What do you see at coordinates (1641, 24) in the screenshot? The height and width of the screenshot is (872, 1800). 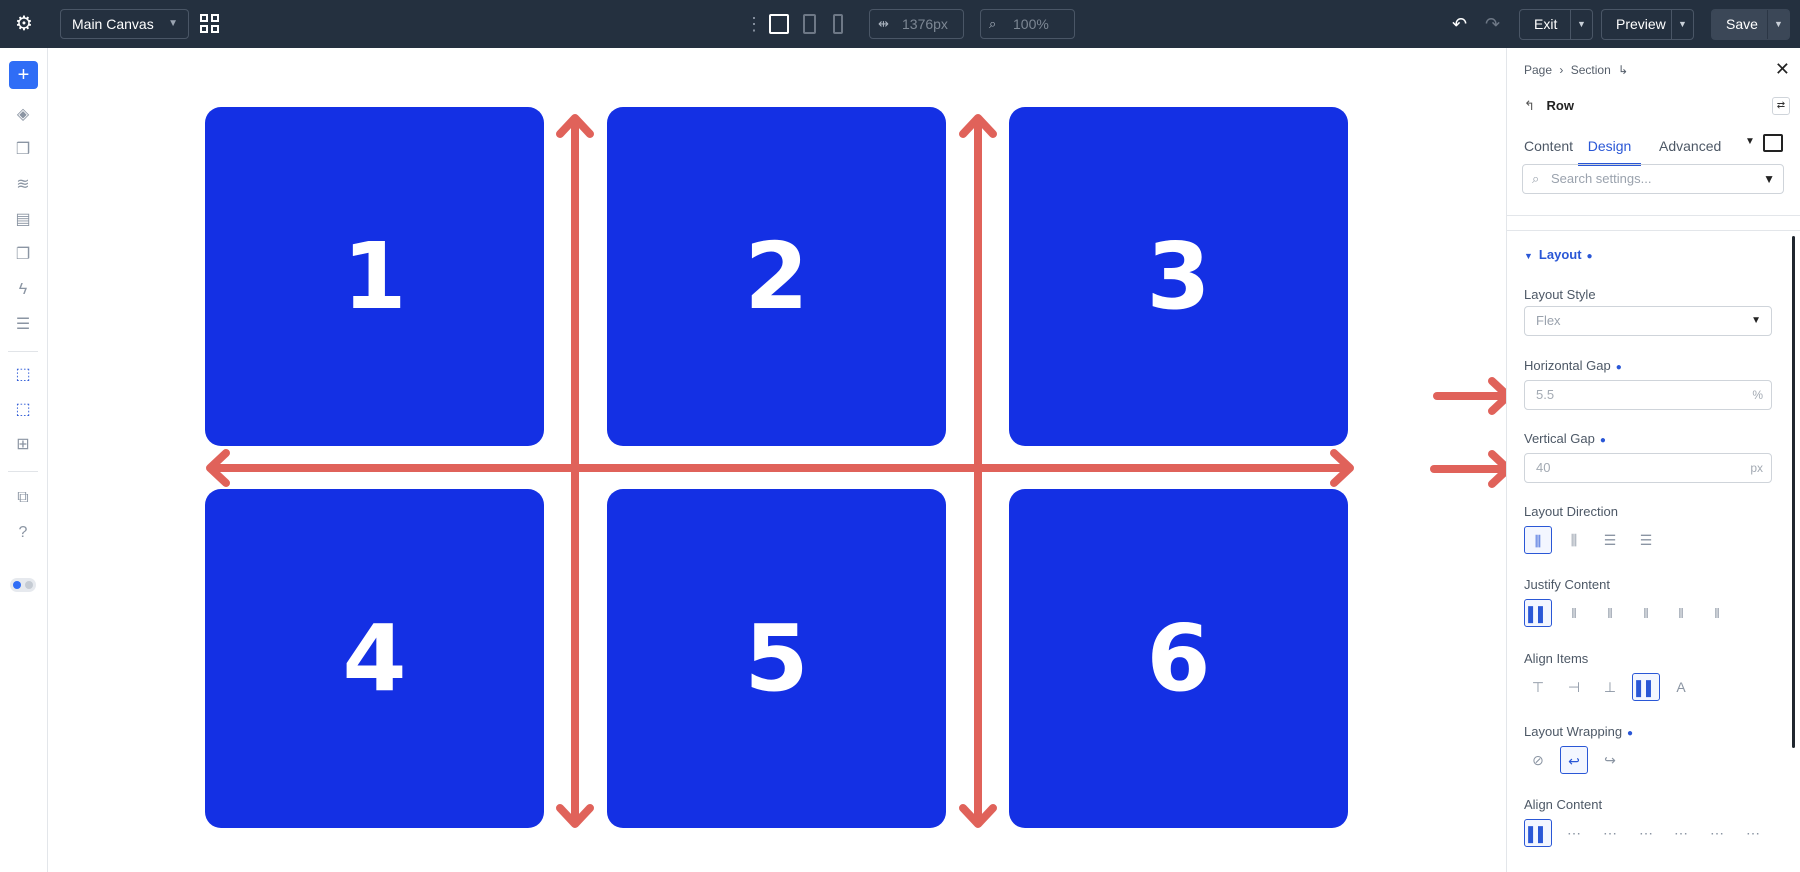 I see `preview-label: Preview` at bounding box center [1641, 24].